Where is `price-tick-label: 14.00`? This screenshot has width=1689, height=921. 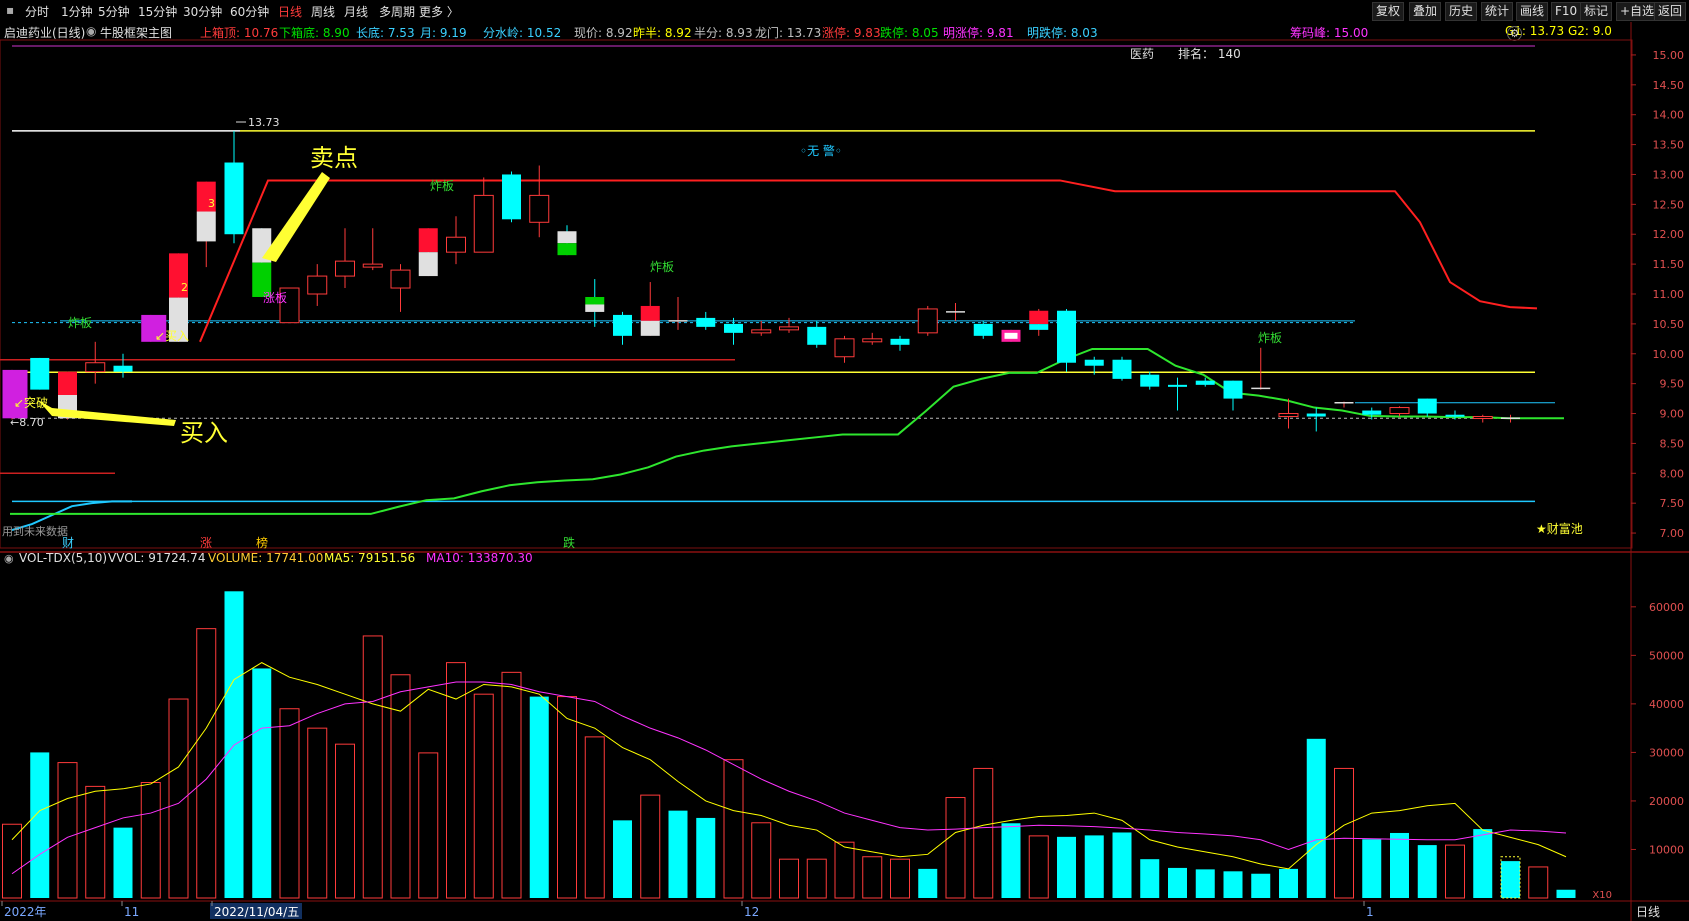 price-tick-label: 14.00 is located at coordinates (1669, 115).